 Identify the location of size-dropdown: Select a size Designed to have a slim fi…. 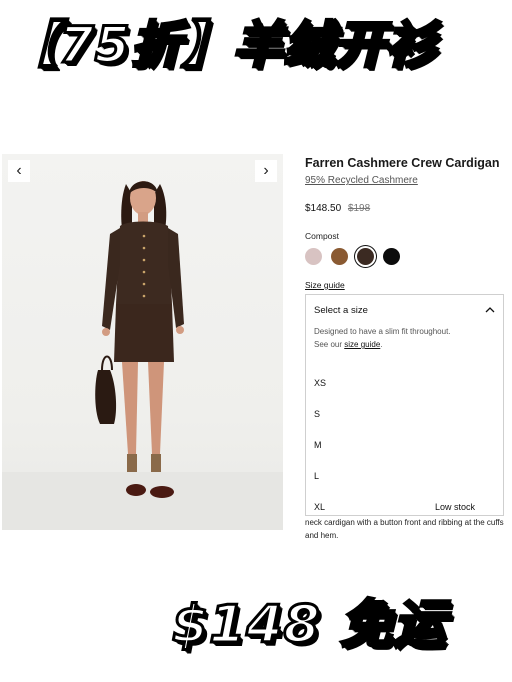
(404, 405).